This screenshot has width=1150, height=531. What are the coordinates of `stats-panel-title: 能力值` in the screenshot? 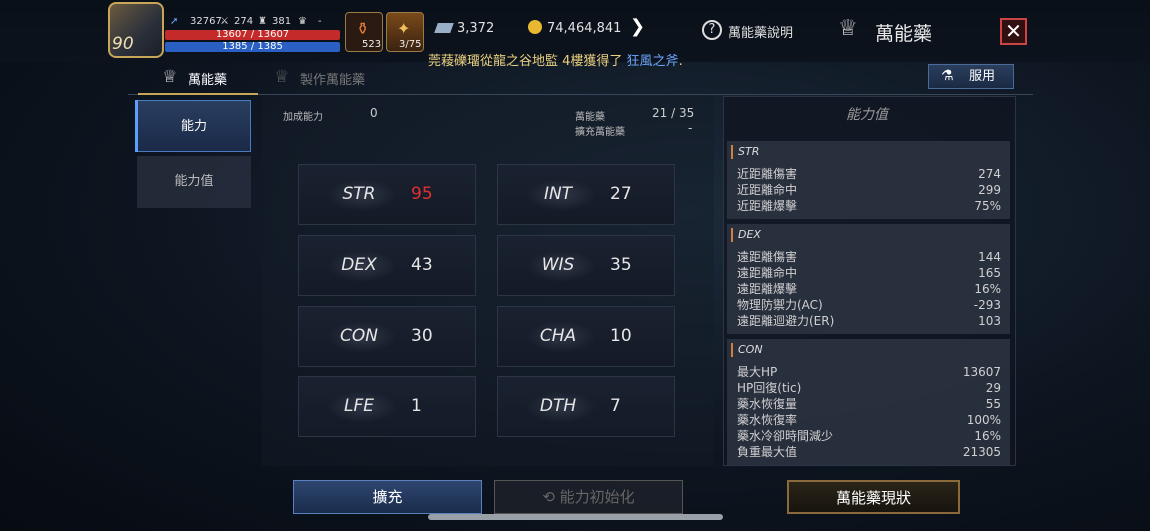 It's located at (867, 115).